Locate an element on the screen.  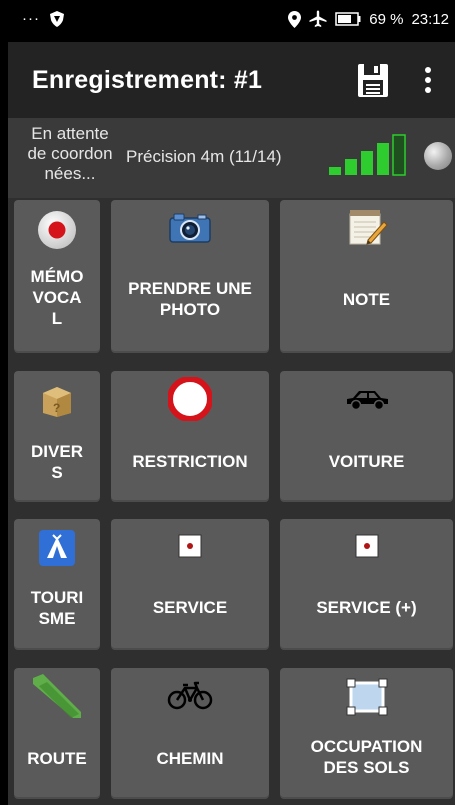
mystery-box-icon: ? is located at coordinates (57, 402).